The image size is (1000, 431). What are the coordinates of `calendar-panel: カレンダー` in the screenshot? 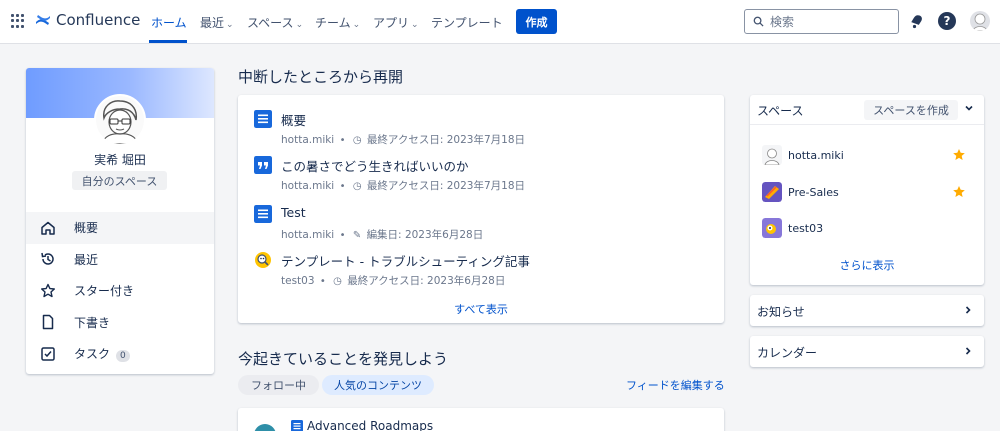 It's located at (867, 351).